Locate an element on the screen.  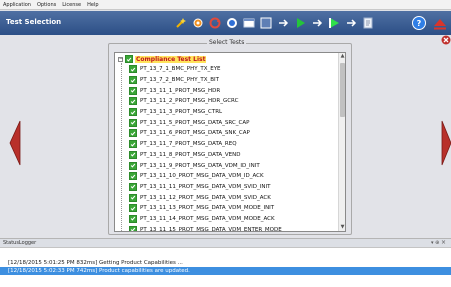
test-item: PT_13_11_12_PROT_MSG_DATA_VDM_SVID_ACK is located at coordinates (232, 197).